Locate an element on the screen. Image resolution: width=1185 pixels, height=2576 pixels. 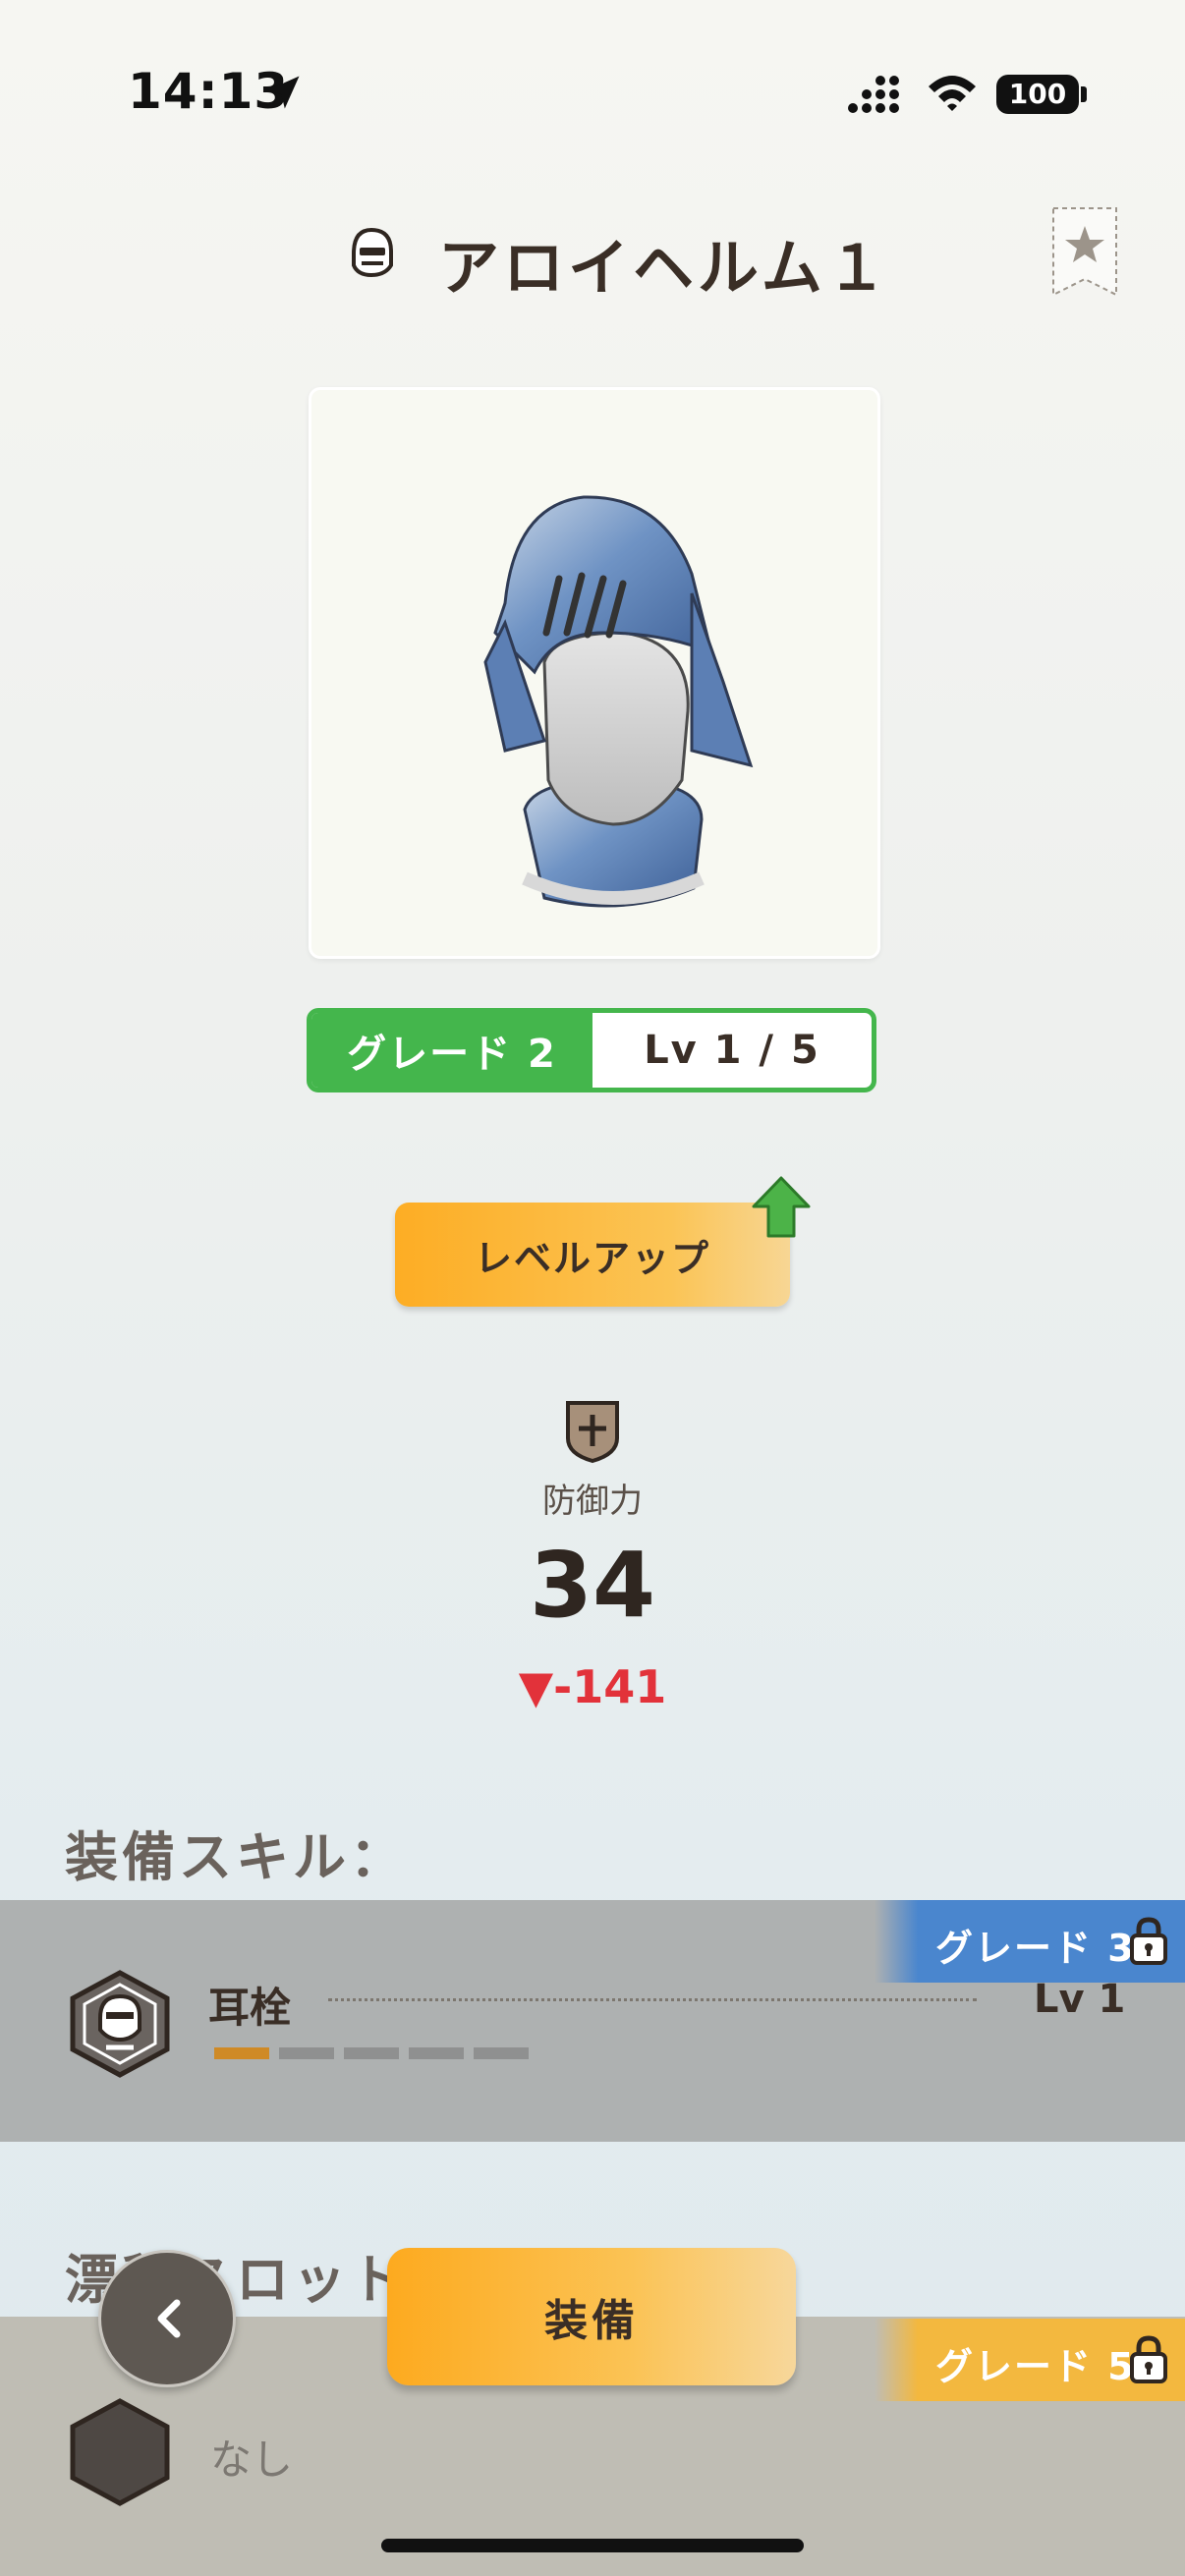
empty-slot-icon is located at coordinates (120, 2452).